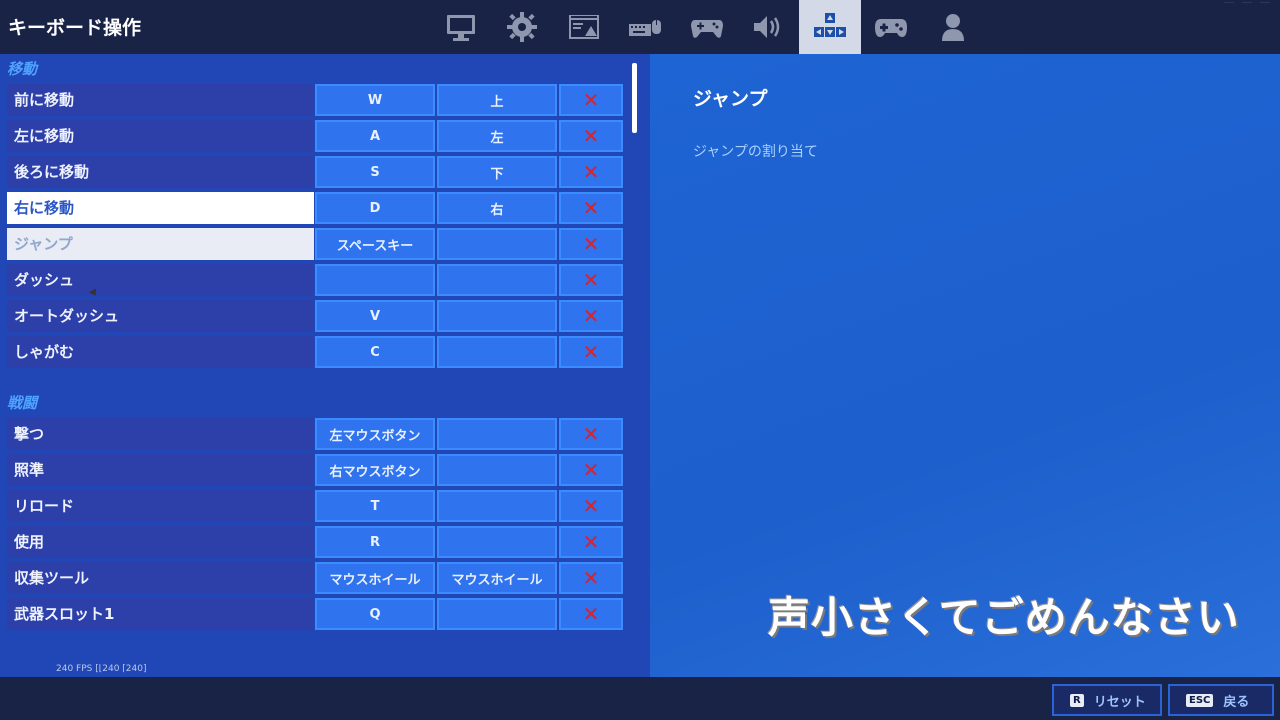 The height and width of the screenshot is (720, 1280). Describe the element at coordinates (375, 470) in the screenshot. I see `primary-key-slot: 右マウスボタン` at that location.